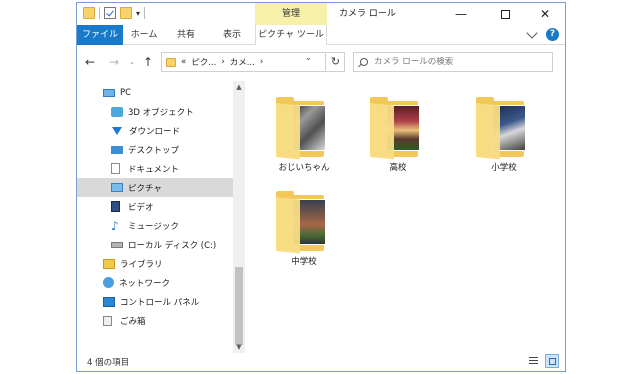 The height and width of the screenshot is (374, 640). Describe the element at coordinates (108, 282) in the screenshot. I see `network-icon` at that location.